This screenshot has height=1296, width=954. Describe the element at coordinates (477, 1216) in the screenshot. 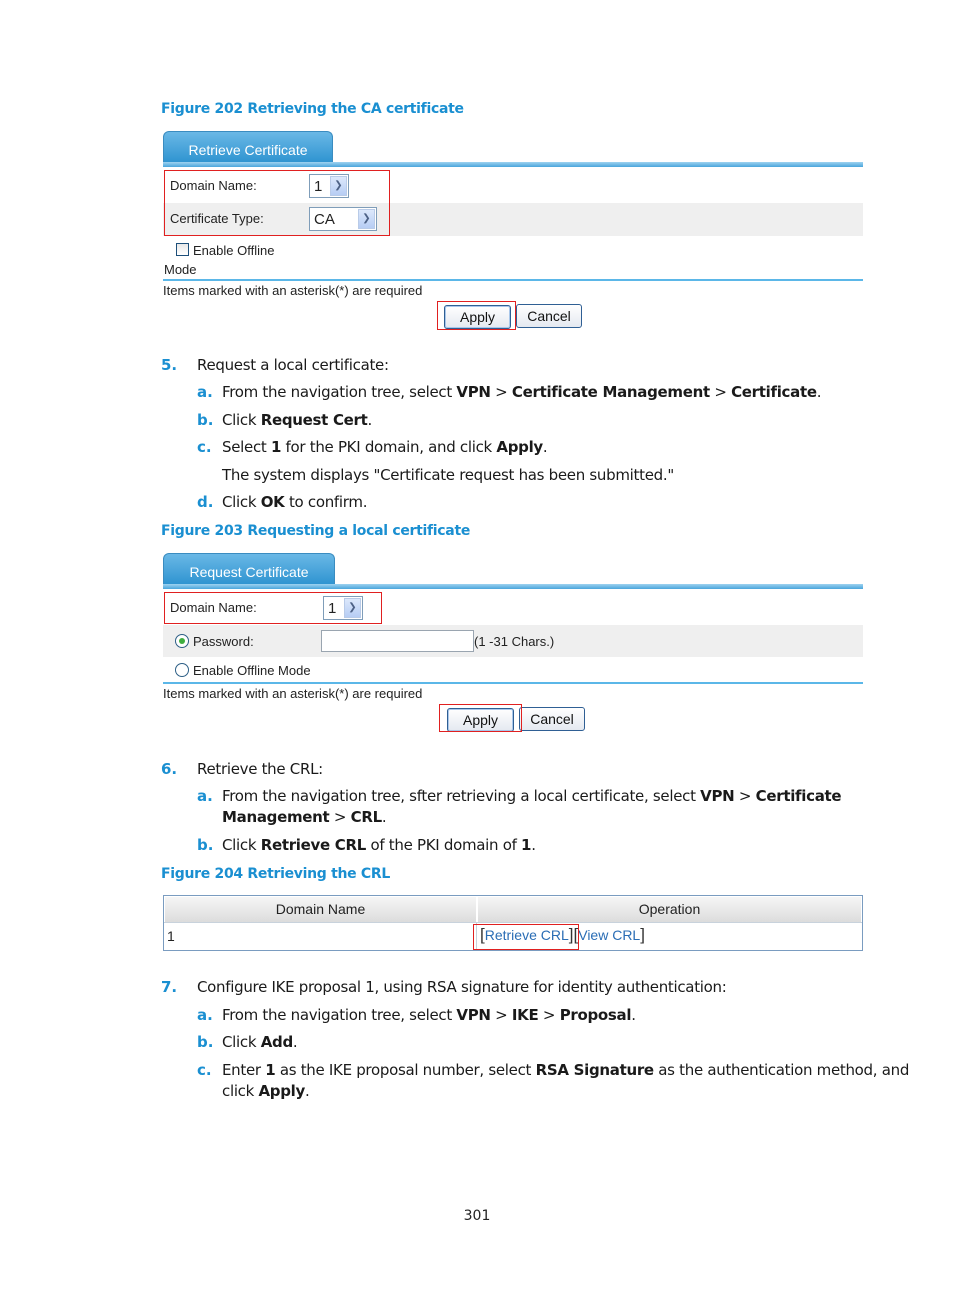

I see `page-number: 301` at that location.